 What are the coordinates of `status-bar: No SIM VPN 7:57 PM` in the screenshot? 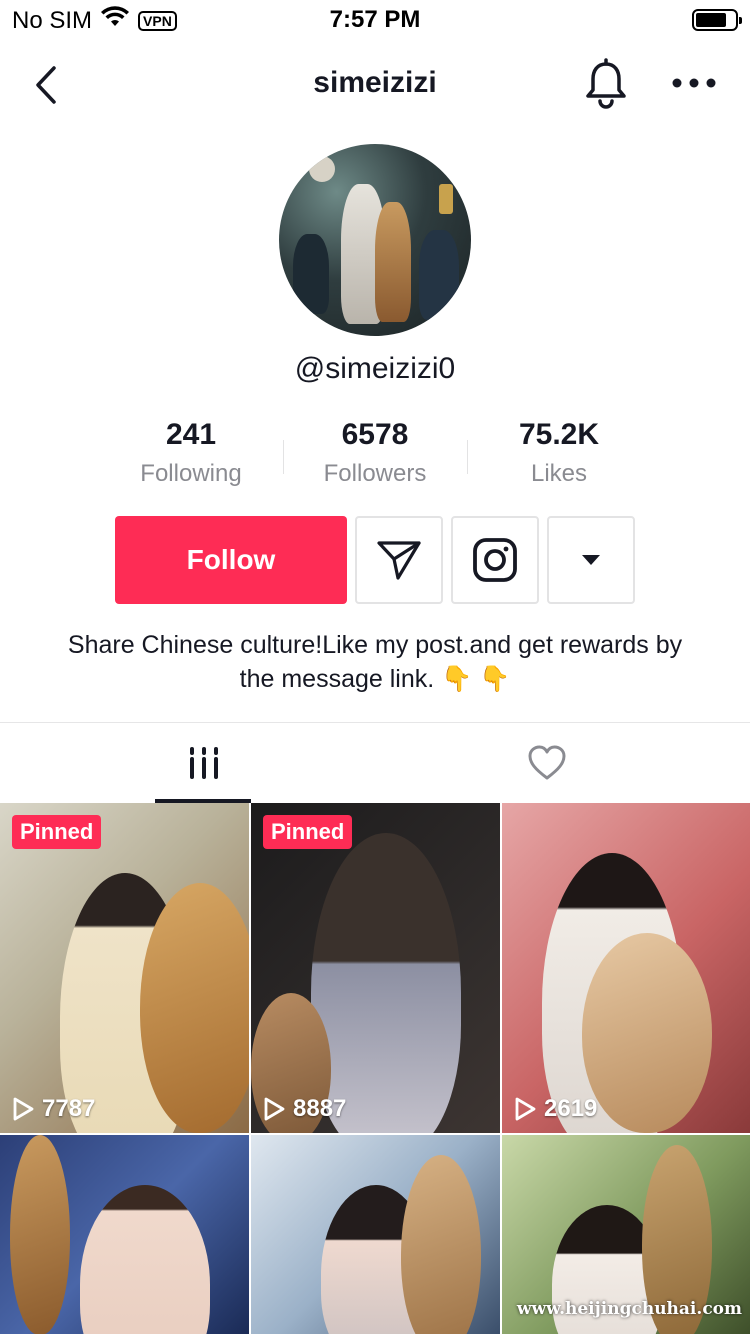 It's located at (375, 20).